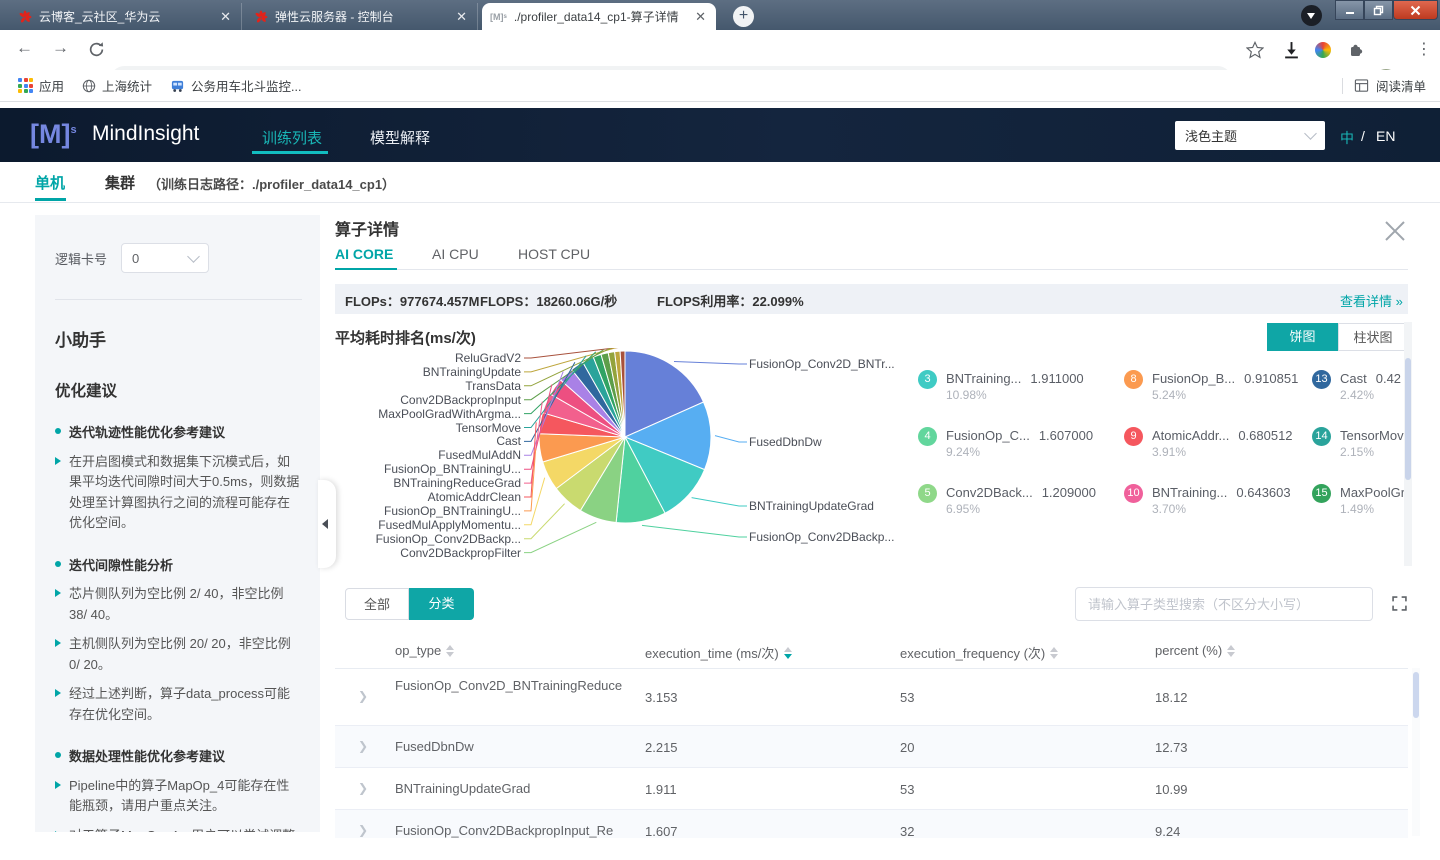 This screenshot has height=860, width=1440. Describe the element at coordinates (327, 524) in the screenshot. I see `sidebar-collapse-handle` at that location.